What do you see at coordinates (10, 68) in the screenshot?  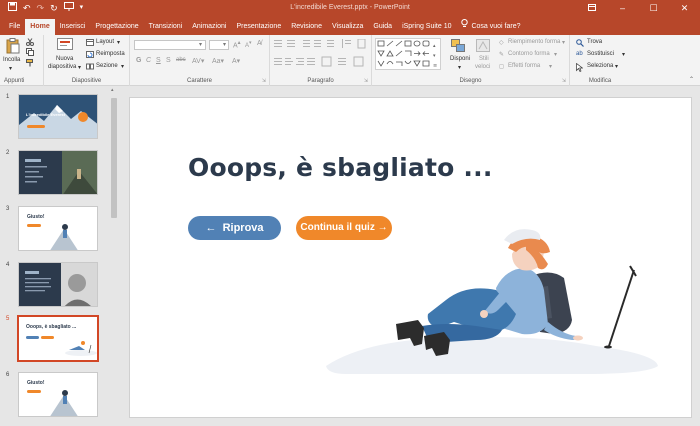 I see `paste-dropdown-icon: ▾` at bounding box center [10, 68].